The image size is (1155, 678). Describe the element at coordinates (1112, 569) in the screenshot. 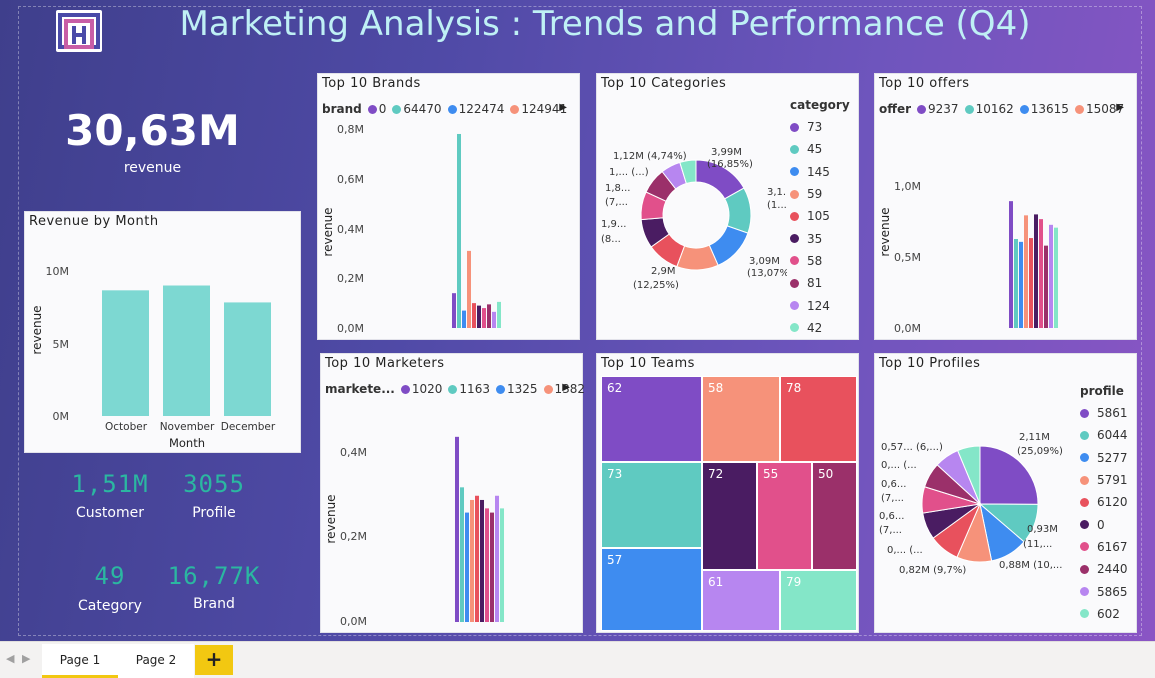

I see `legend-label: 2440` at that location.